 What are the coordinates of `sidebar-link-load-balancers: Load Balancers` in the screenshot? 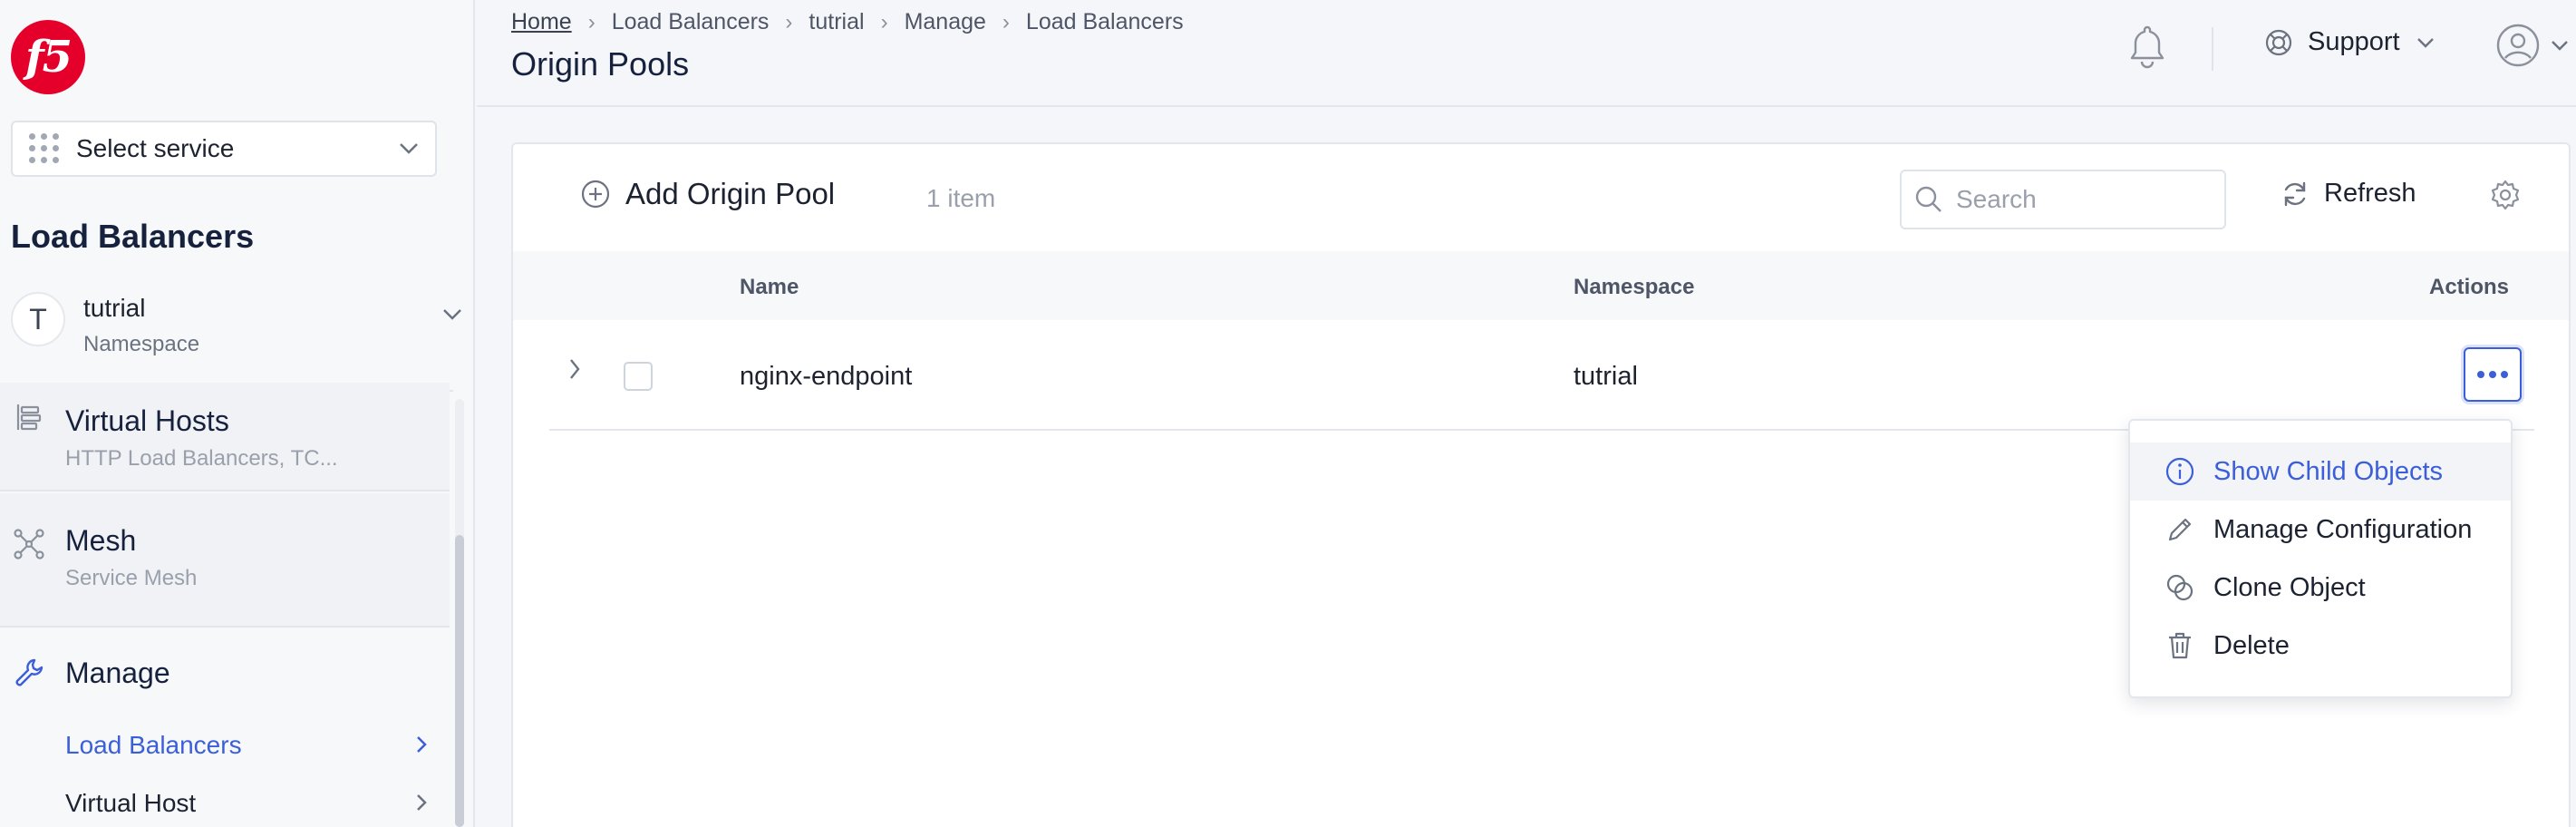 It's located at (246, 746).